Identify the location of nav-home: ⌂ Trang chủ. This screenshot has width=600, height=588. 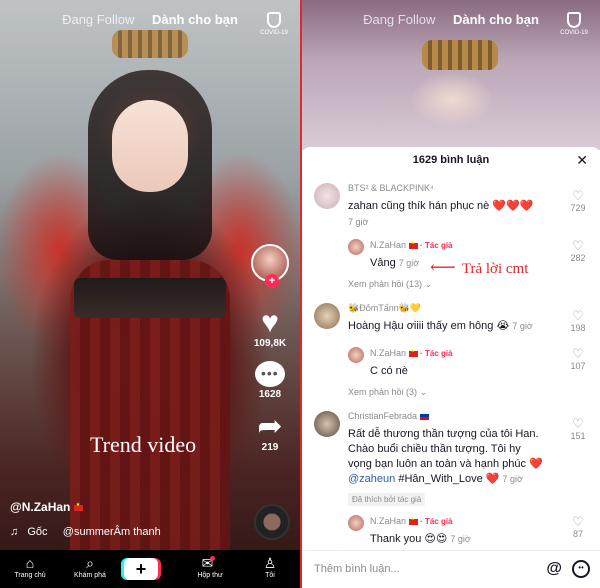
(30, 566).